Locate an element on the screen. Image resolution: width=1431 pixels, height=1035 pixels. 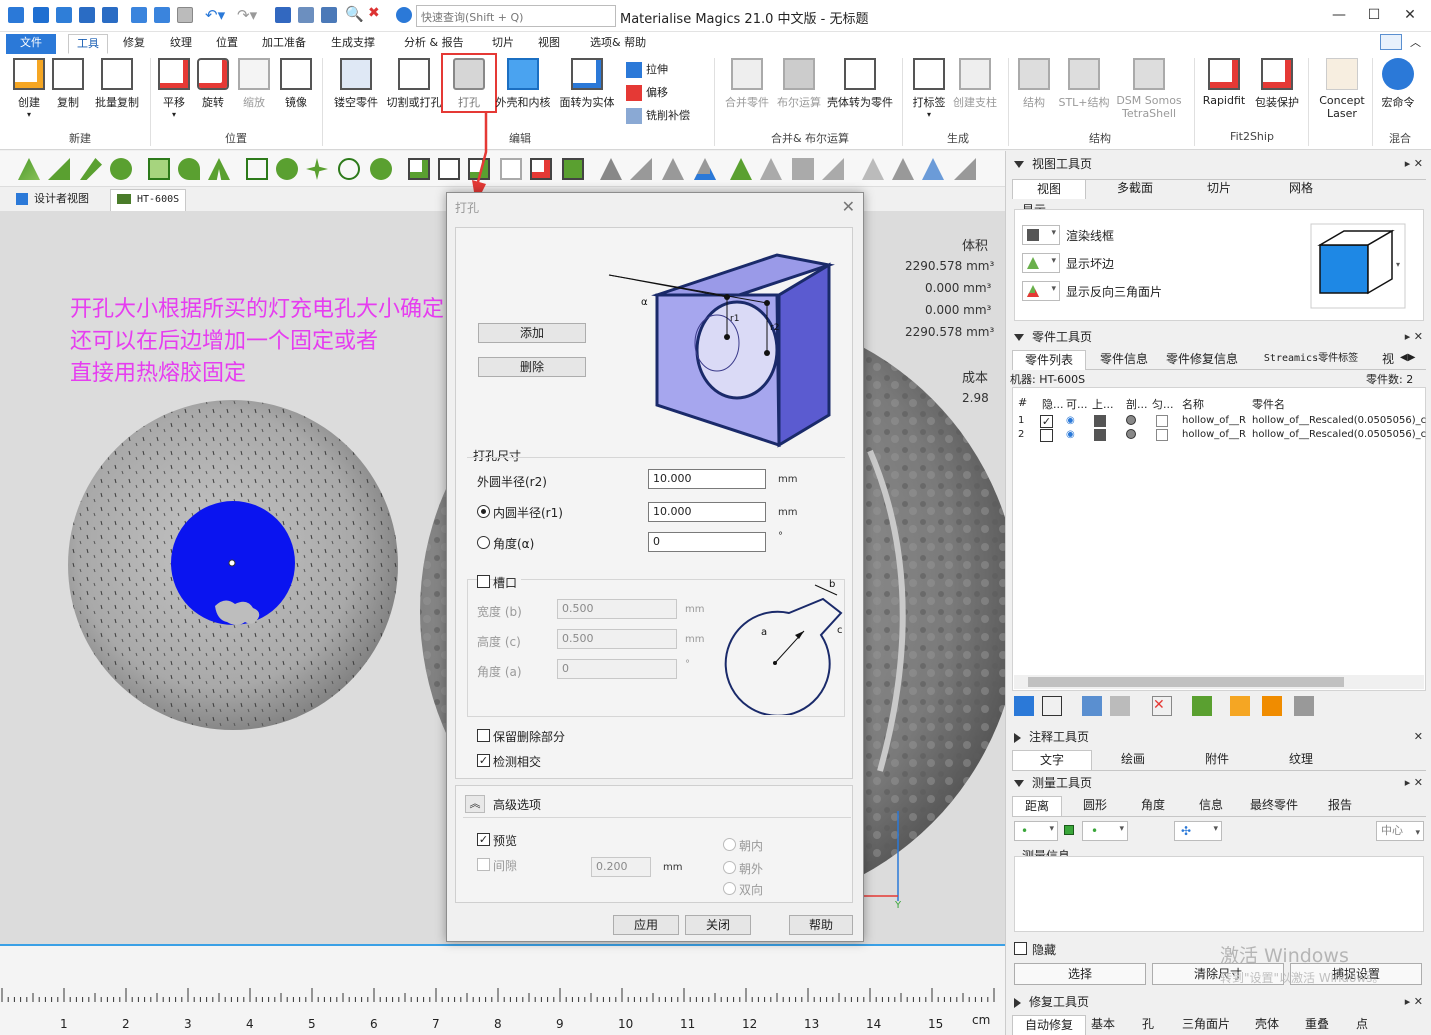
batch-copy-button: 批量复制 is located at coordinates (117, 84).